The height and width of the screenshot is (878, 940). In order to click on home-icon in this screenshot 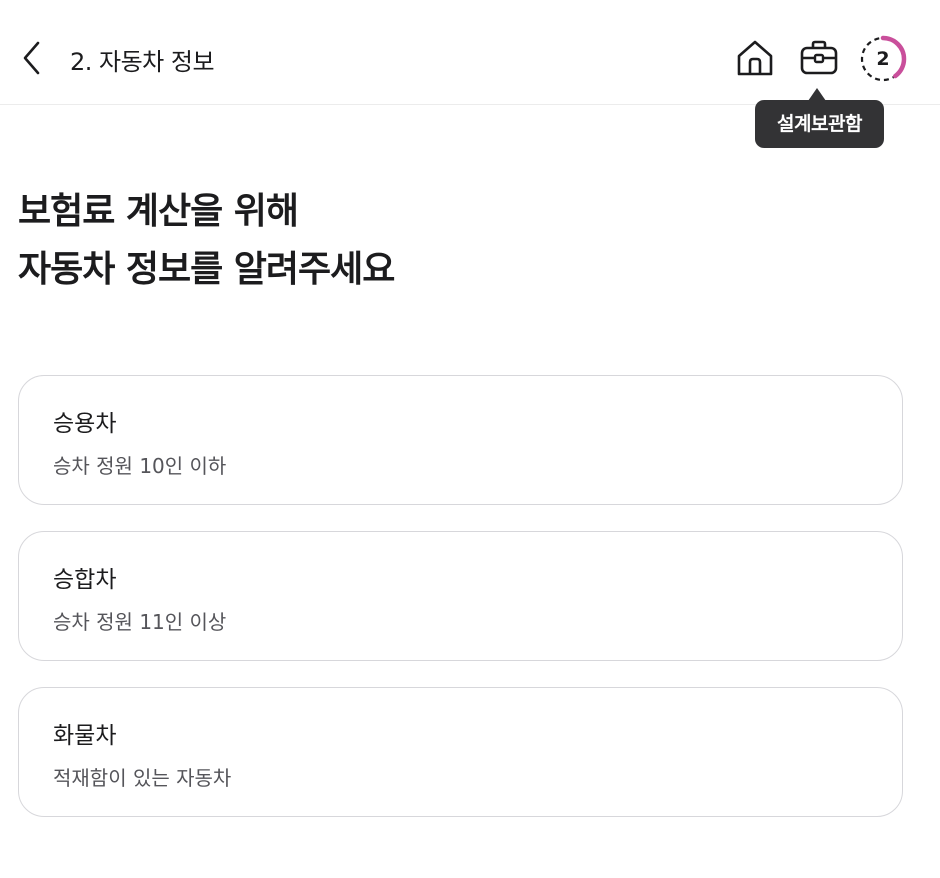, I will do `click(755, 58)`.